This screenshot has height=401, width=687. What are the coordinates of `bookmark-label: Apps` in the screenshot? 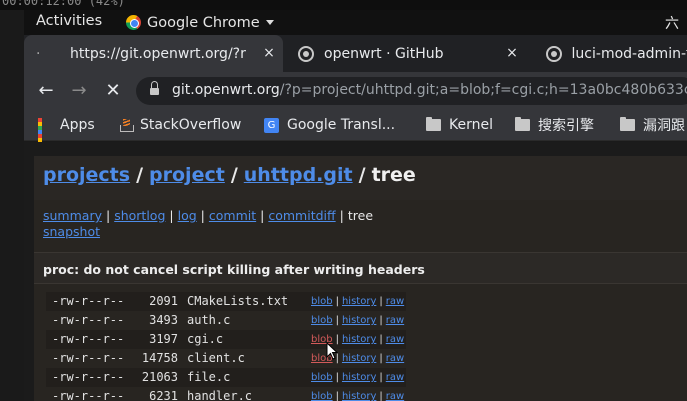 It's located at (77, 125).